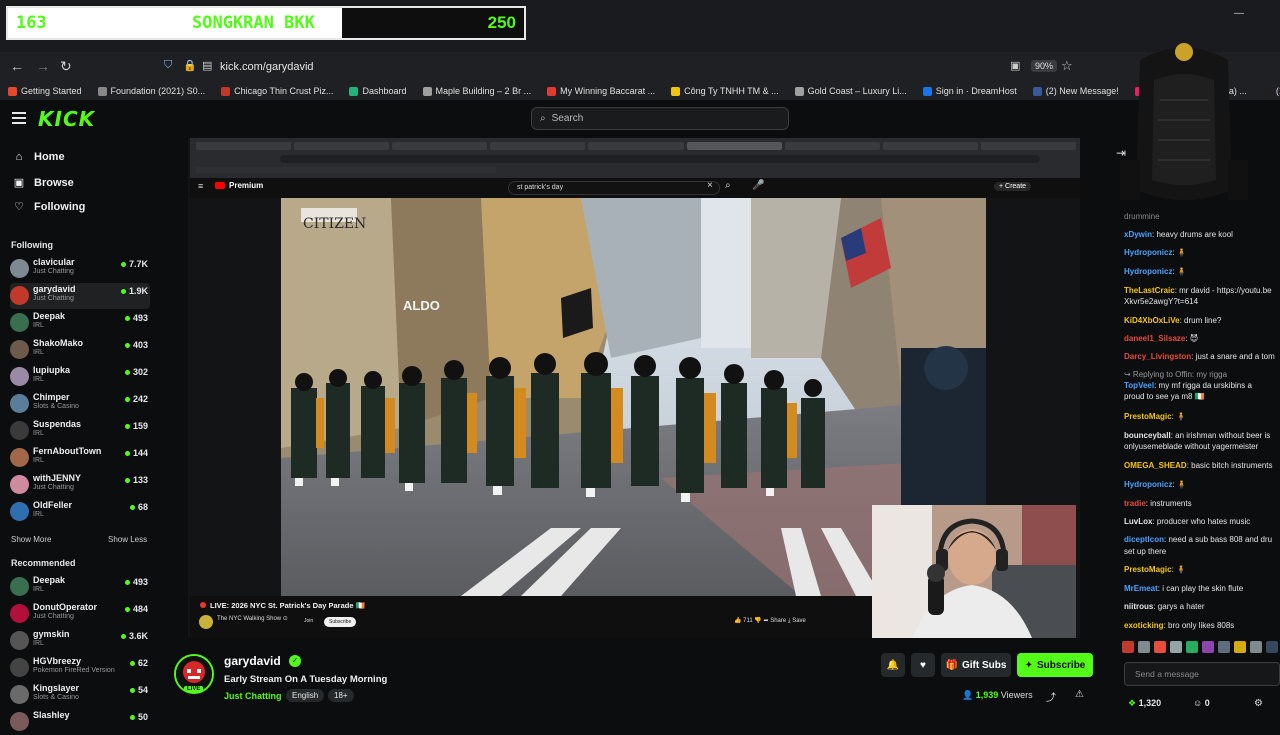  Describe the element at coordinates (1154, 338) in the screenshot. I see `chat-username: daneel1_Silsaze` at that location.